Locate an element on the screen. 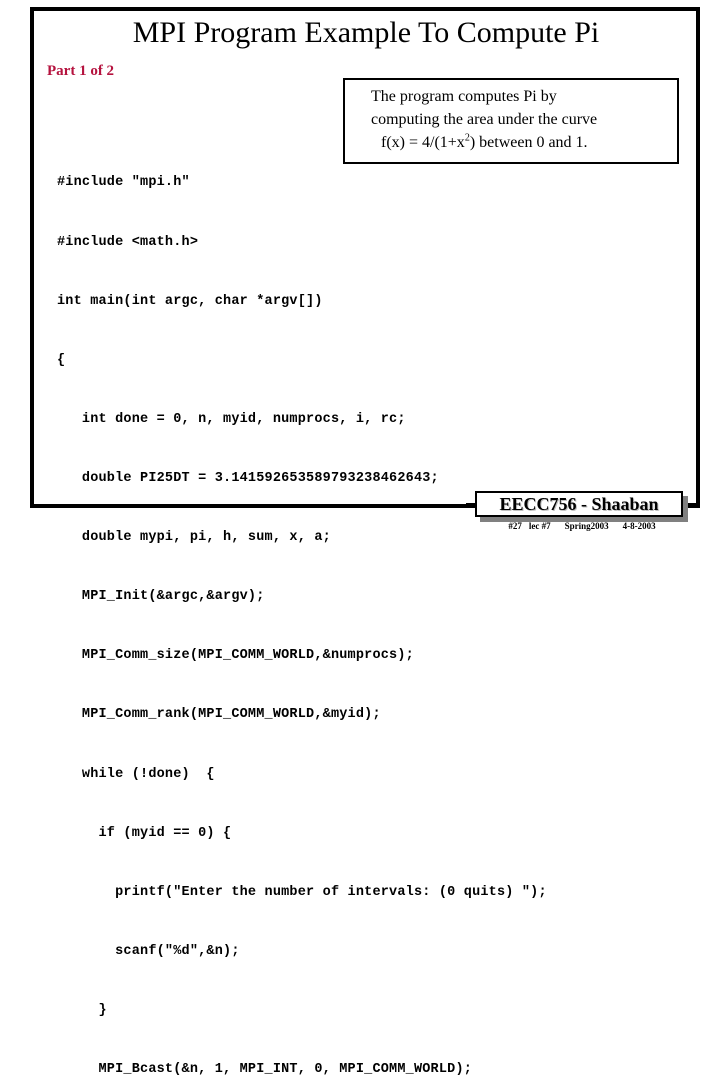  code-line: MPI_Comm_size(MPI_COMM_WORLD,&numprocs); is located at coordinates (235, 656).